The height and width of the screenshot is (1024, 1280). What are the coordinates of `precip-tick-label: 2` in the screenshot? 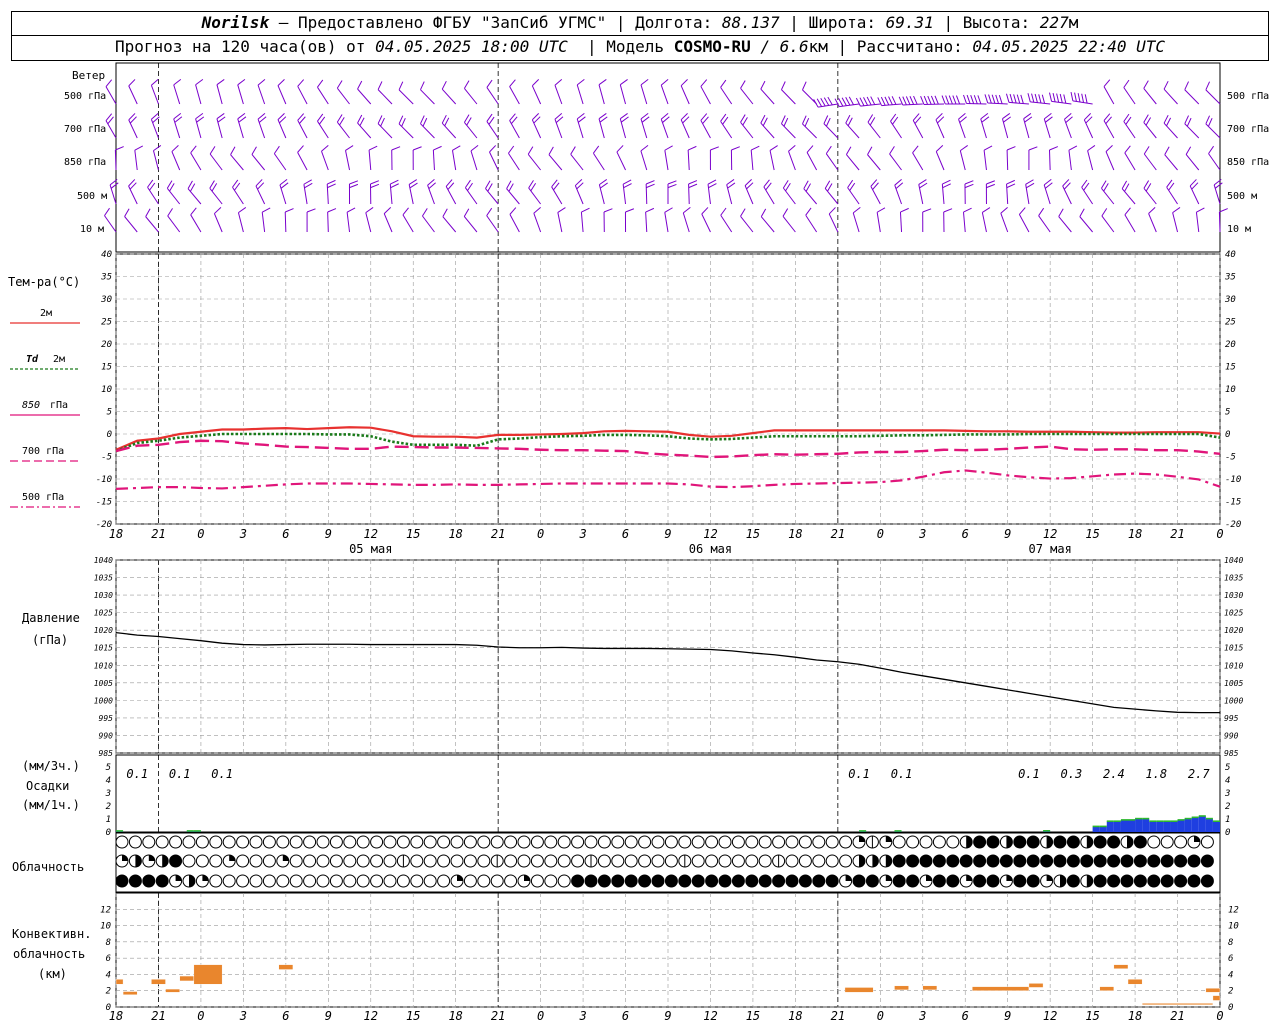 It's located at (108, 807).